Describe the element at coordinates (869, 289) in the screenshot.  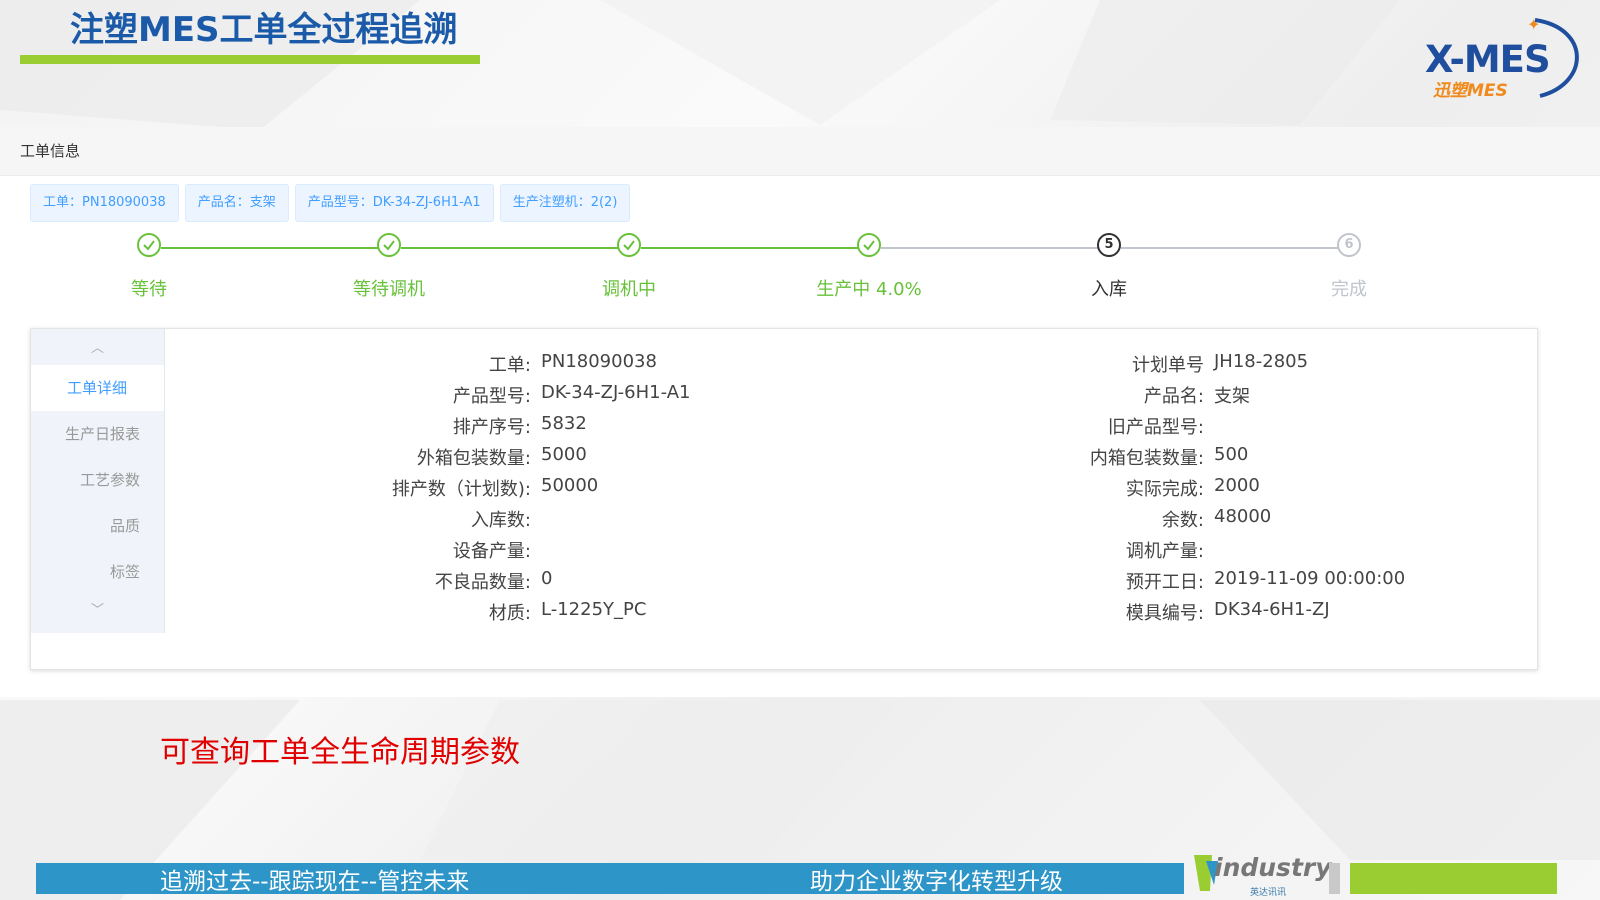
I see `step-4-label: 生产中 4.0%` at that location.